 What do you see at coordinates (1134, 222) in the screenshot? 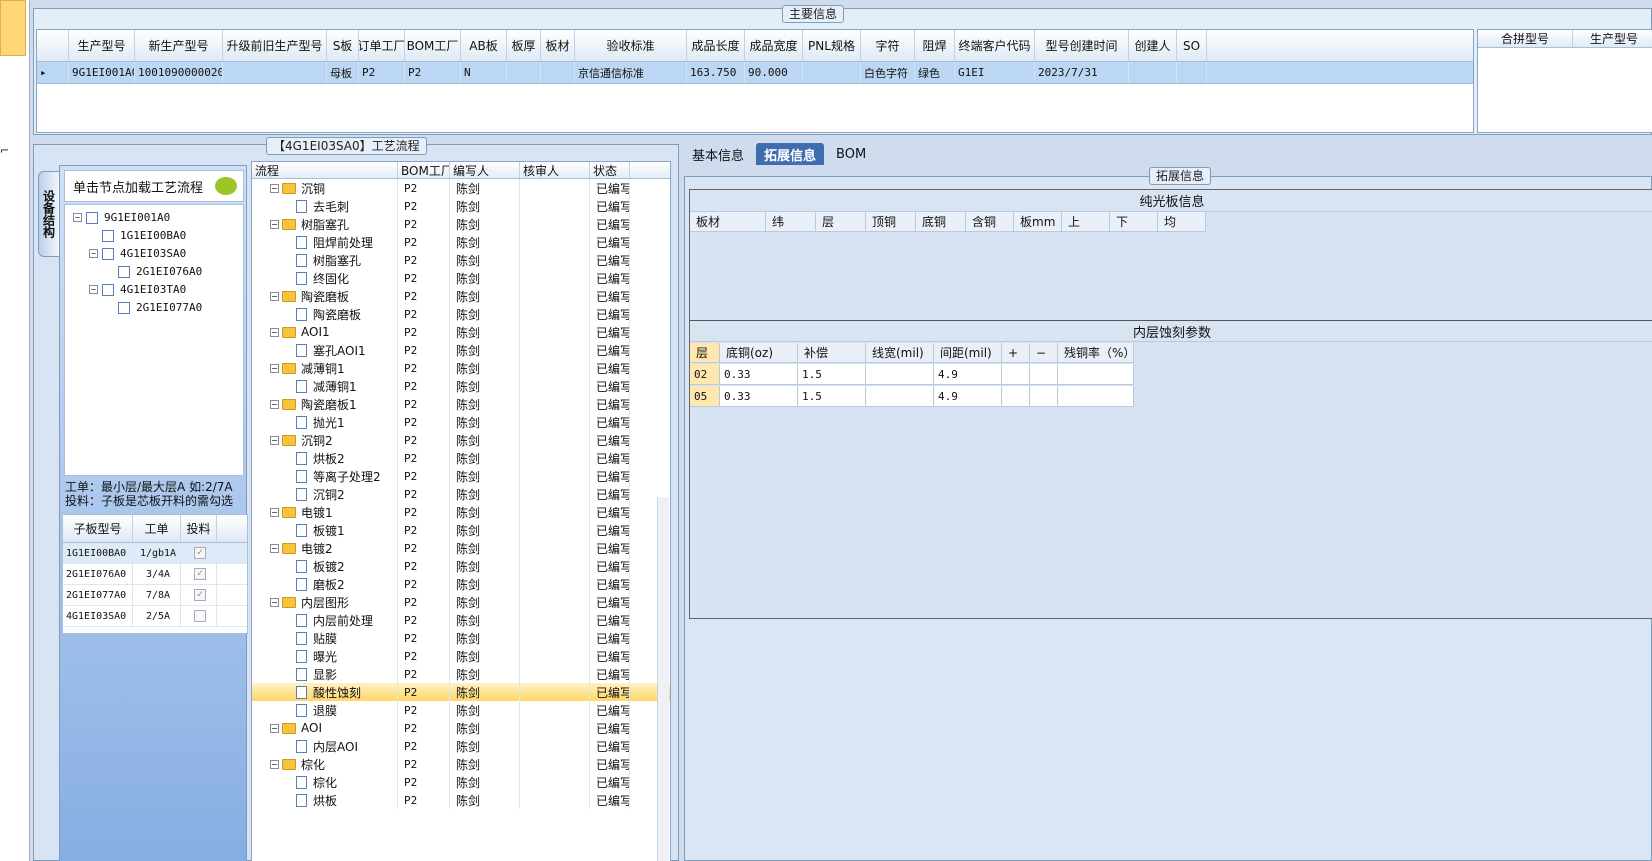
I see `column-header: 下` at bounding box center [1134, 222].